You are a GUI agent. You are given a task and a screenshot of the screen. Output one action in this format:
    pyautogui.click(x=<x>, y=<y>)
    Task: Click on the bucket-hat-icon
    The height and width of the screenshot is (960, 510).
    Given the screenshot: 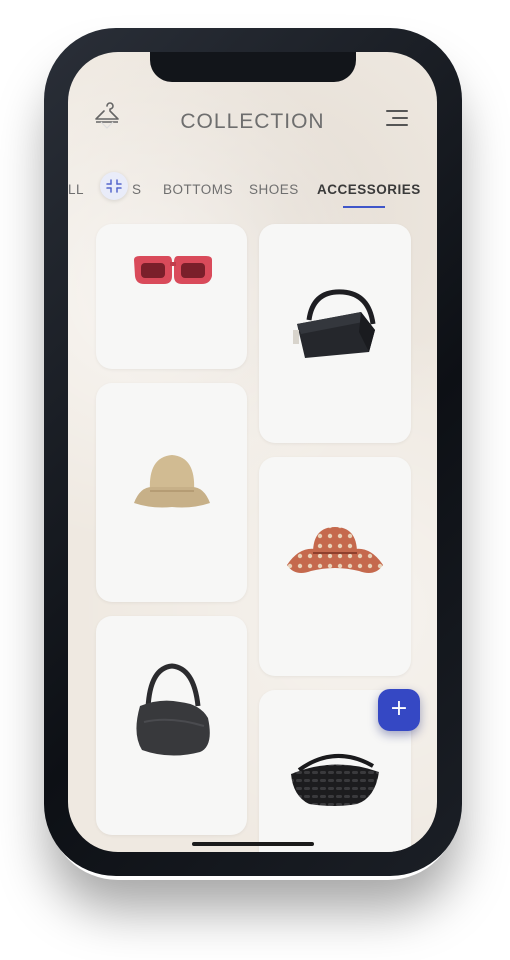 What is the action you would take?
    pyautogui.click(x=172, y=481)
    